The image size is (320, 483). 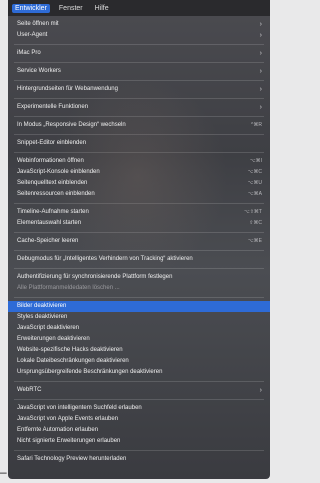 I want to click on menu-item-label: Seitenquelltext einblenden, so click(x=52, y=183).